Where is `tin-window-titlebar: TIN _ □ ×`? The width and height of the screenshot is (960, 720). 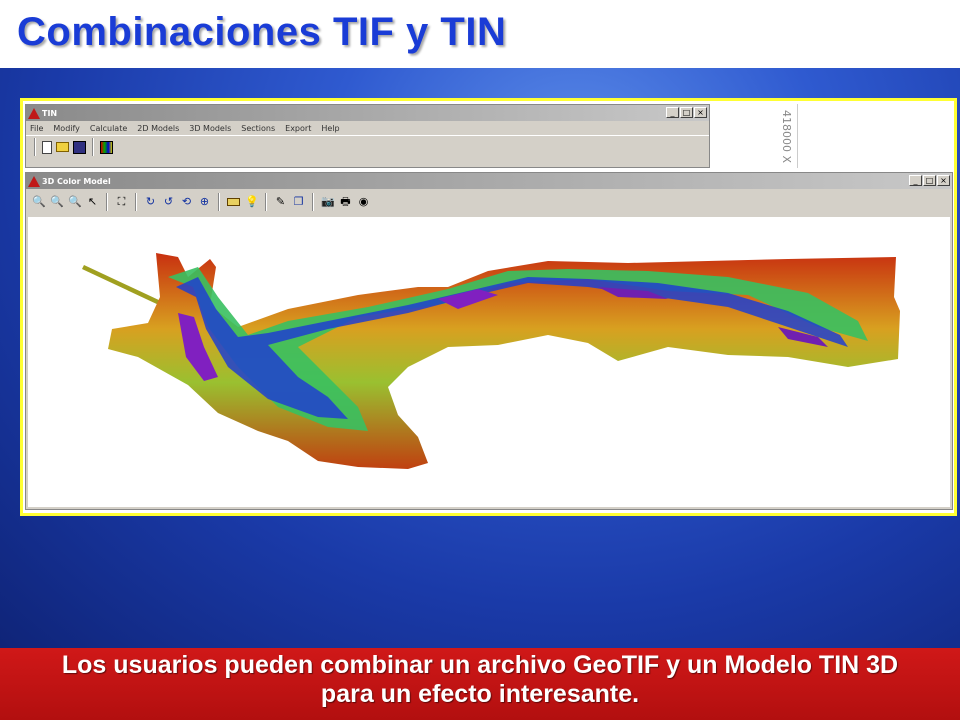 tin-window-titlebar: TIN _ □ × is located at coordinates (367, 113).